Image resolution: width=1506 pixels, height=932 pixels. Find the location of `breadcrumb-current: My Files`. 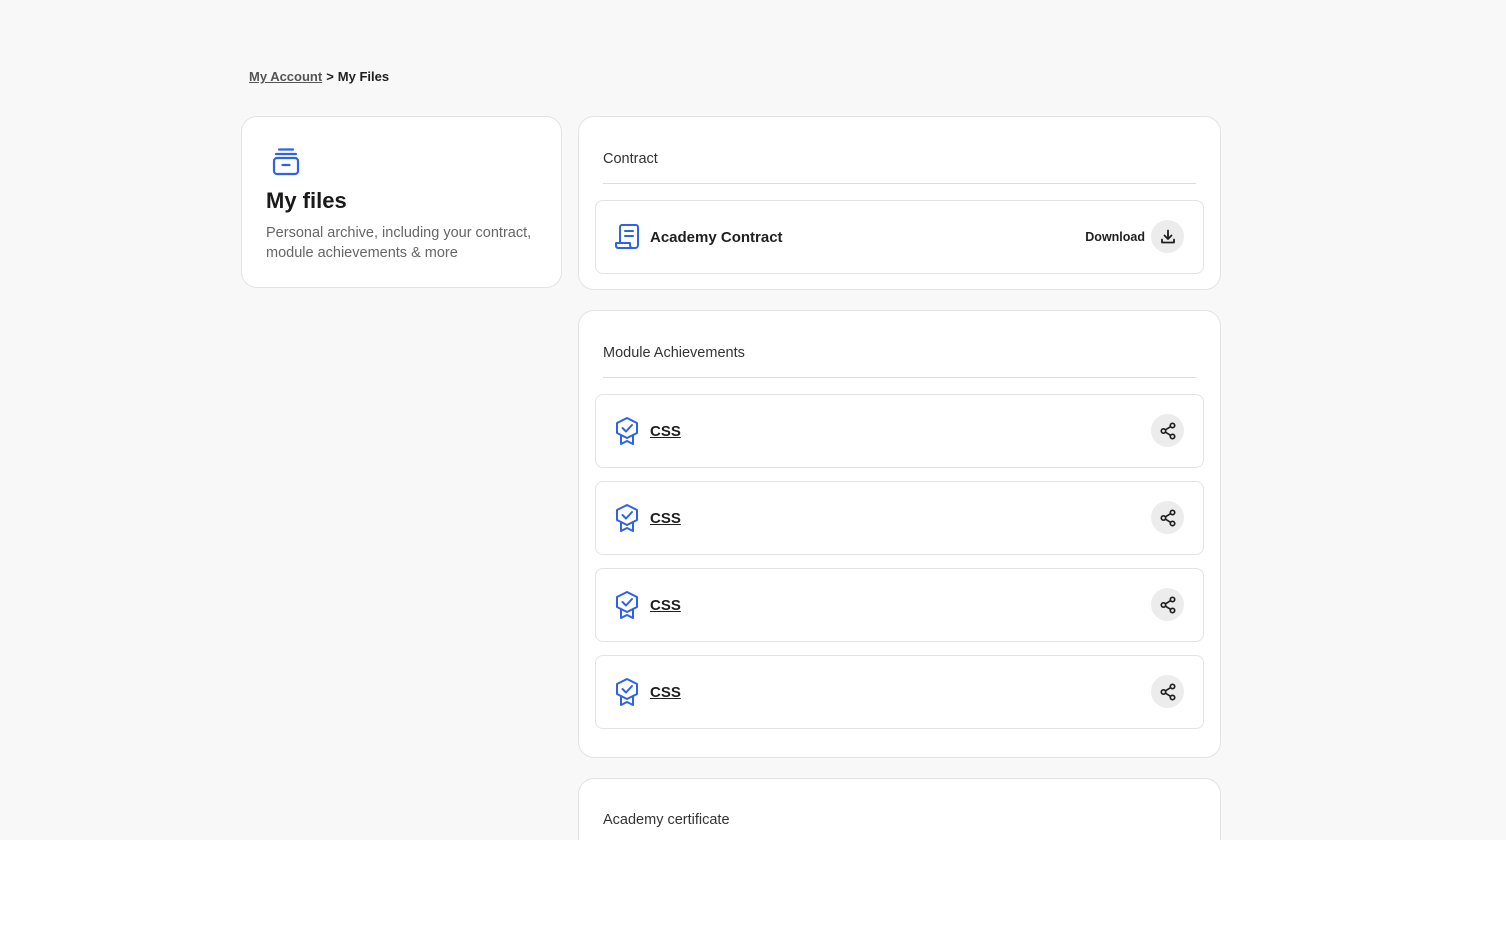

breadcrumb-current: My Files is located at coordinates (363, 76).